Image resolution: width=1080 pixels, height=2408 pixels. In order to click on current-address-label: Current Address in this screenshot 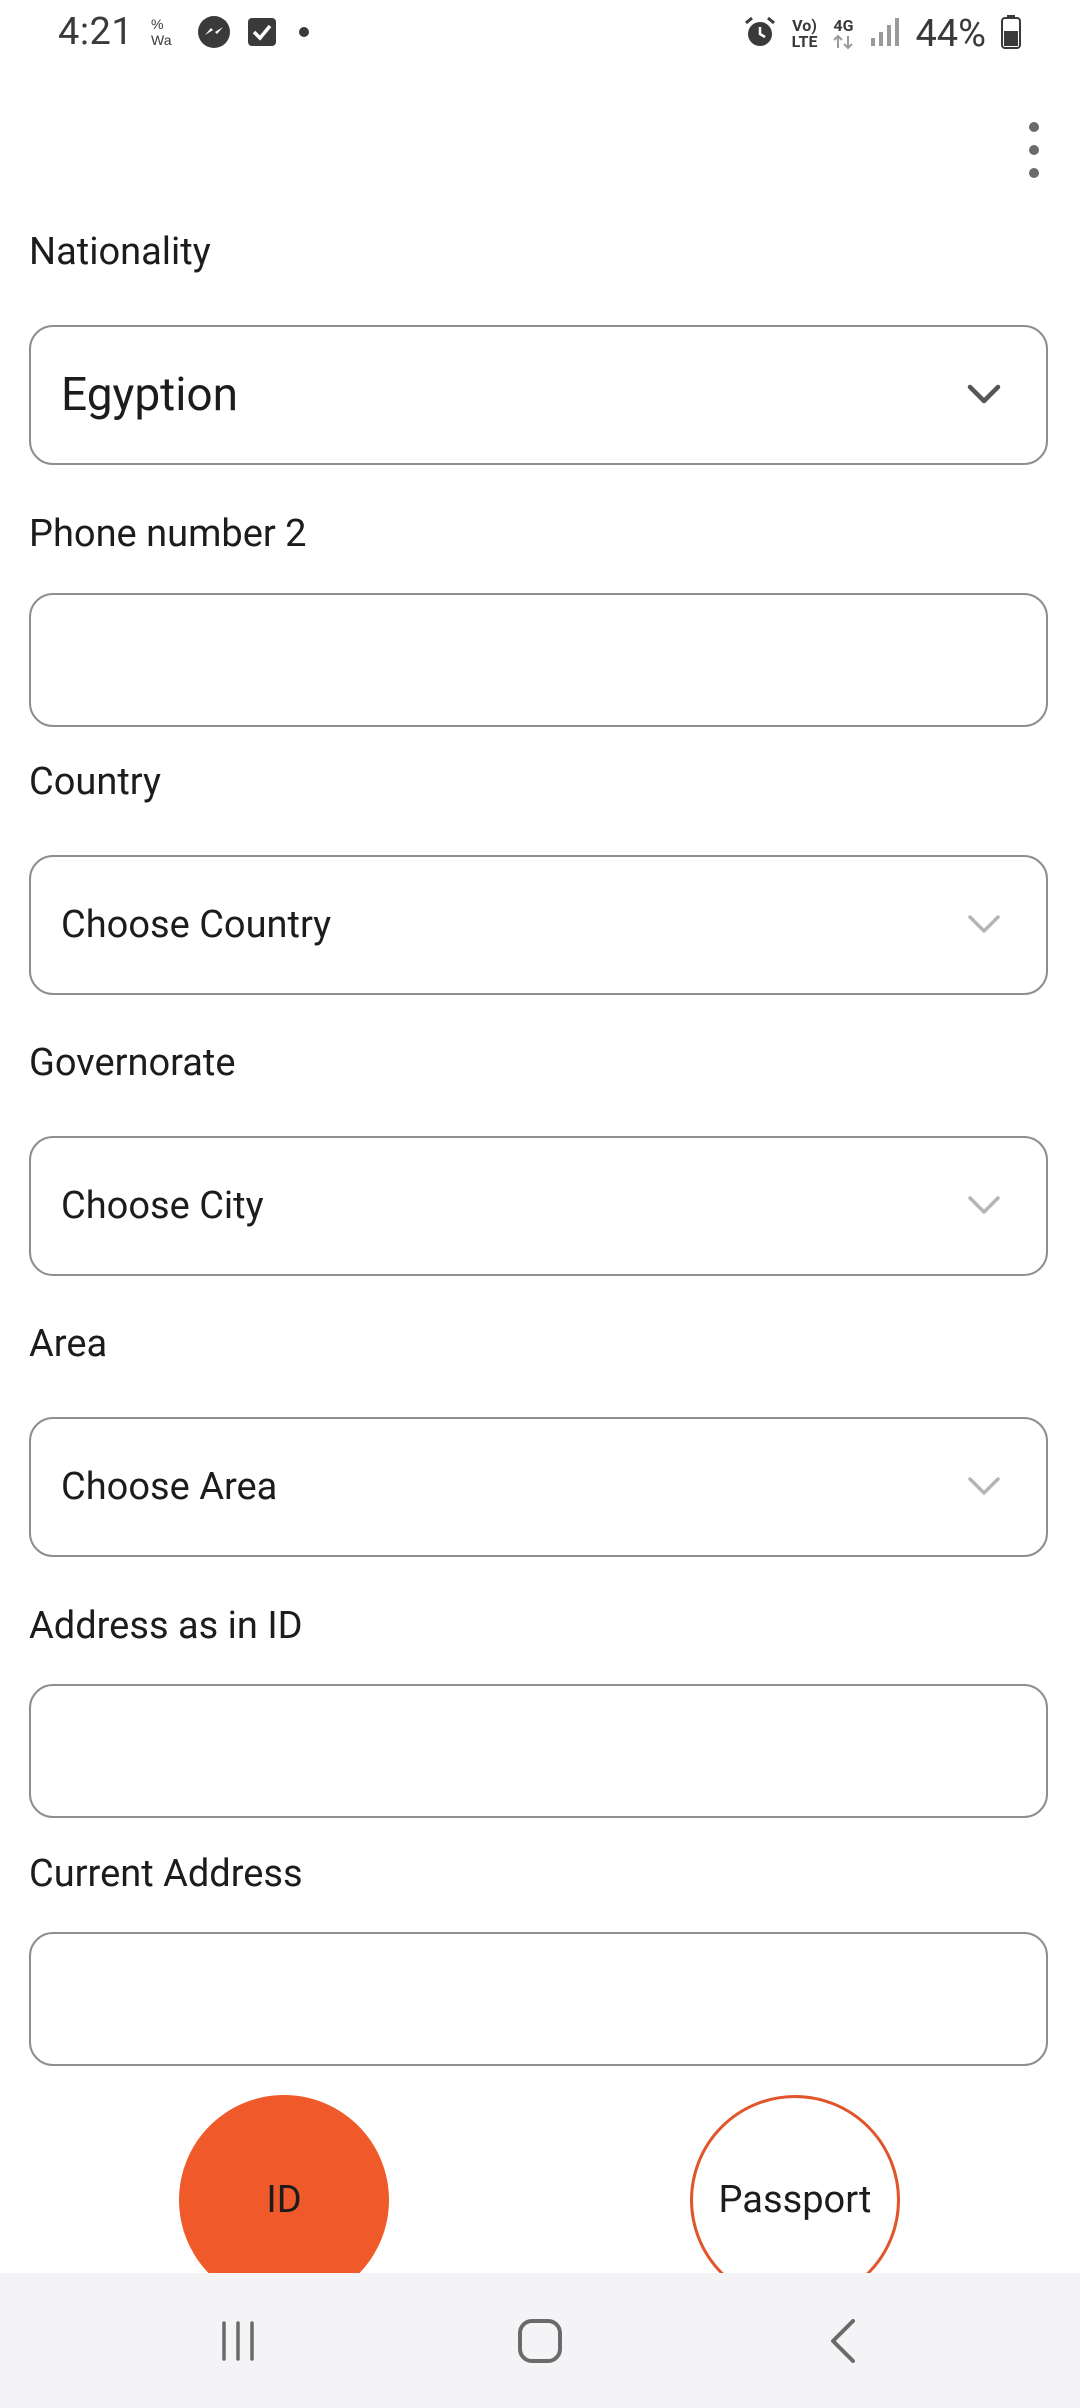, I will do `click(166, 1874)`.